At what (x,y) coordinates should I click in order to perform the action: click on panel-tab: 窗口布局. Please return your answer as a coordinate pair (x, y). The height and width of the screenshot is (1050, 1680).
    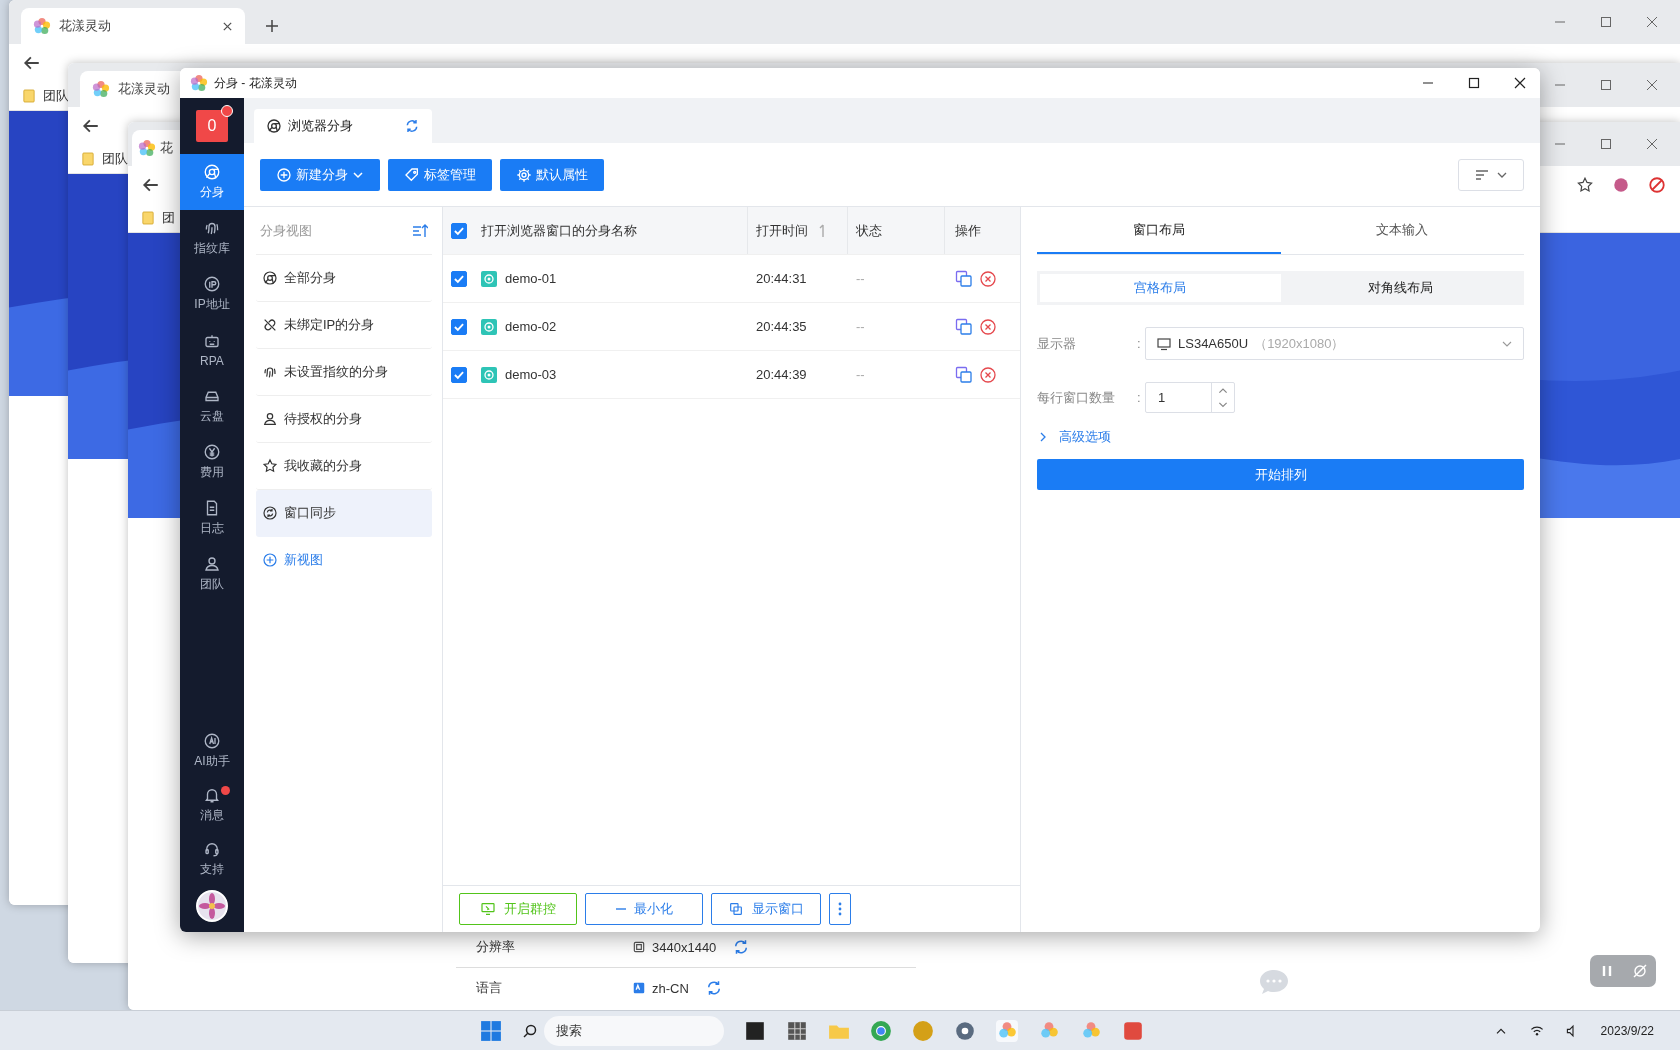
    Looking at the image, I should click on (1159, 230).